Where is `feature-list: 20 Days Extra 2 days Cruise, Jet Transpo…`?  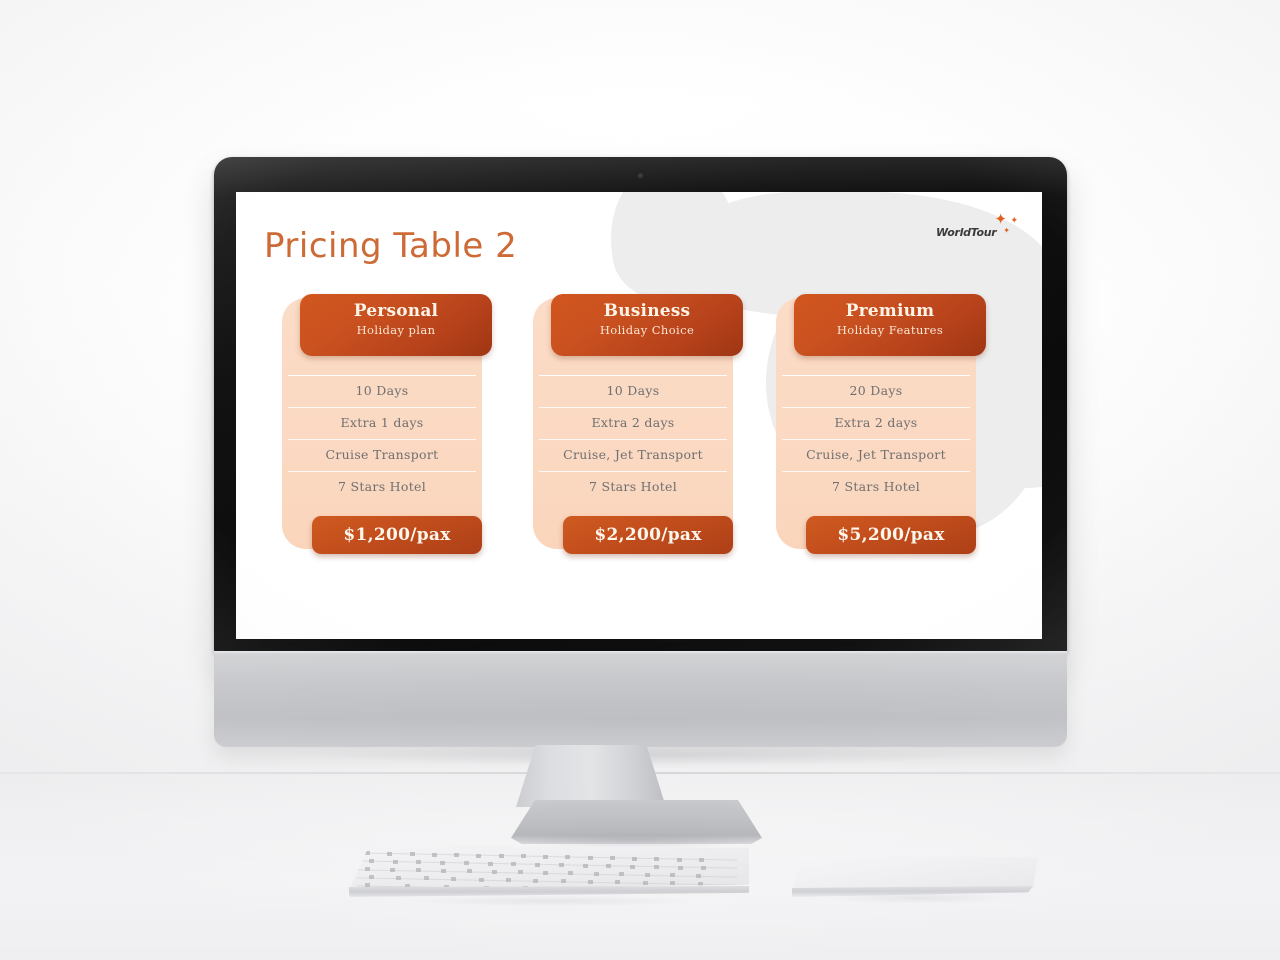 feature-list: 20 Days Extra 2 days Cruise, Jet Transpo… is located at coordinates (876, 450).